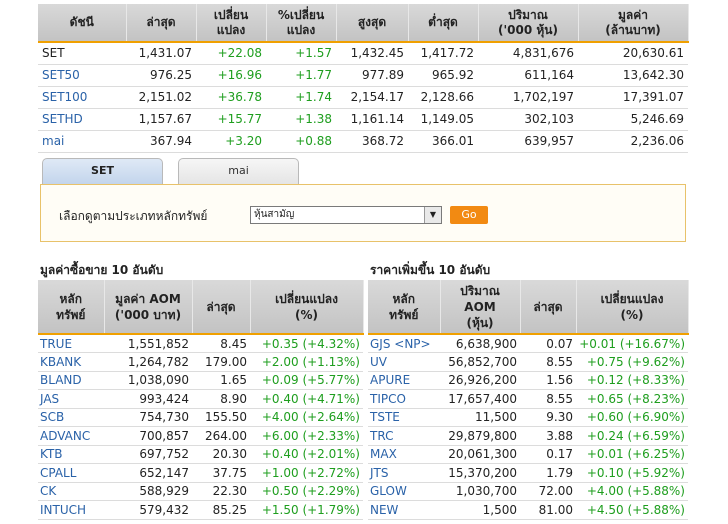 The image size is (728, 524). I want to click on stock-symbol: JAS, so click(71, 399).